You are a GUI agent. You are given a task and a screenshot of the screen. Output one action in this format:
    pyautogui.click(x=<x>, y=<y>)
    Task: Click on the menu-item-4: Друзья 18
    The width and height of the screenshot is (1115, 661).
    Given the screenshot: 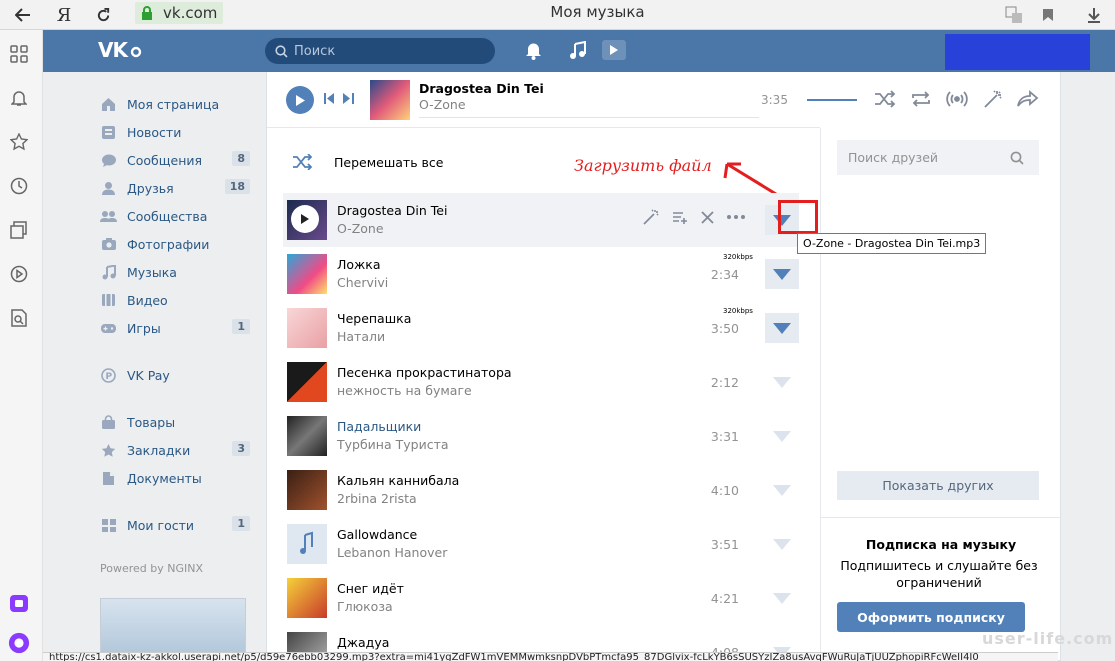 What is the action you would take?
    pyautogui.click(x=180, y=188)
    